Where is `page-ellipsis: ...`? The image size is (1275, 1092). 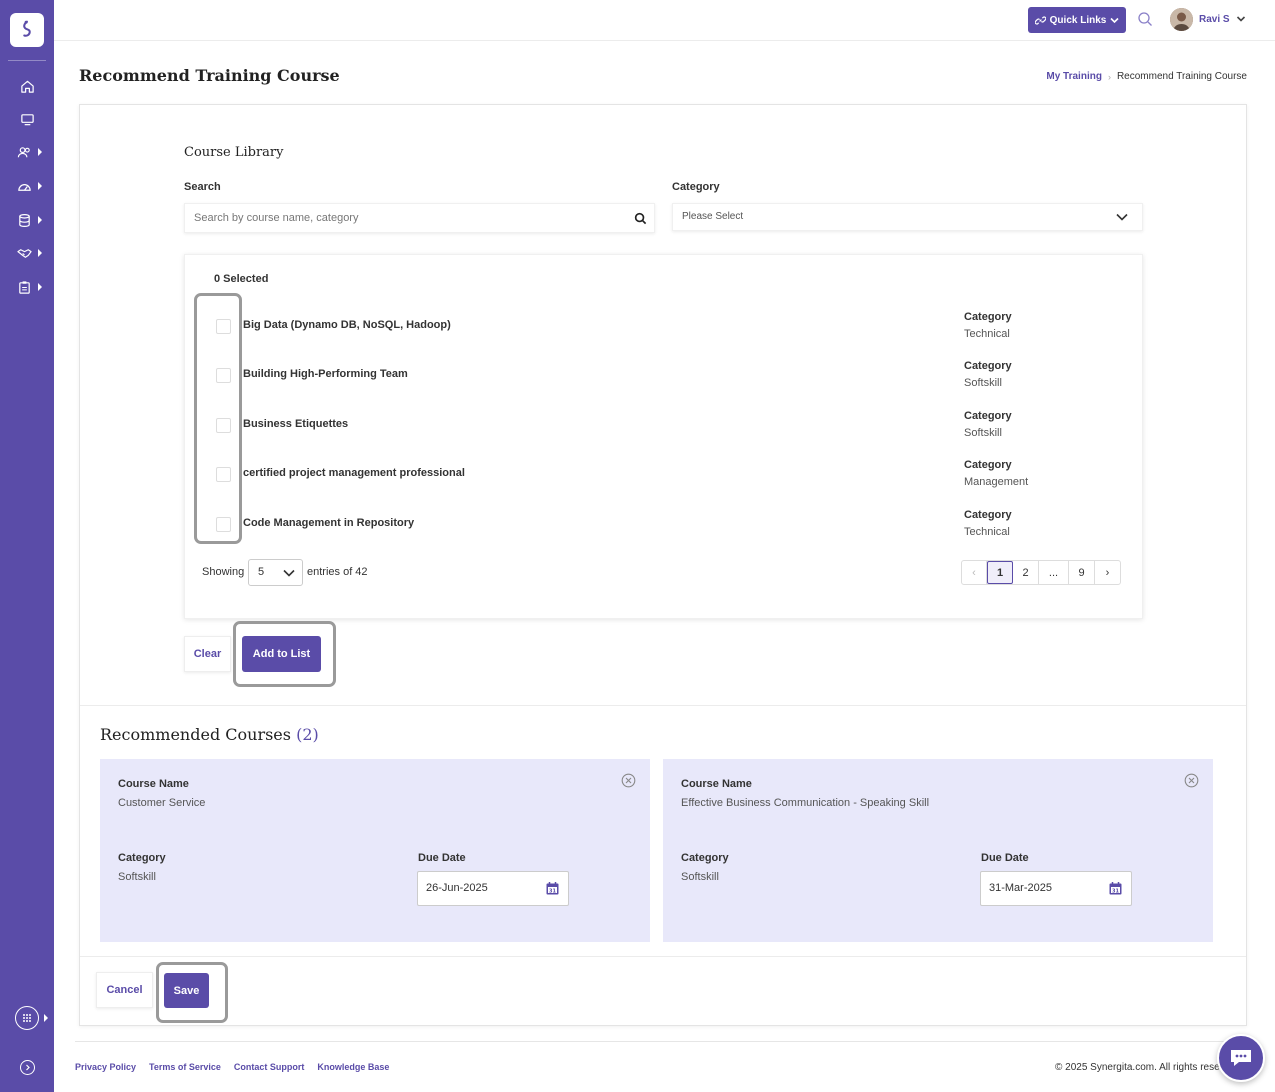 page-ellipsis: ... is located at coordinates (1054, 572).